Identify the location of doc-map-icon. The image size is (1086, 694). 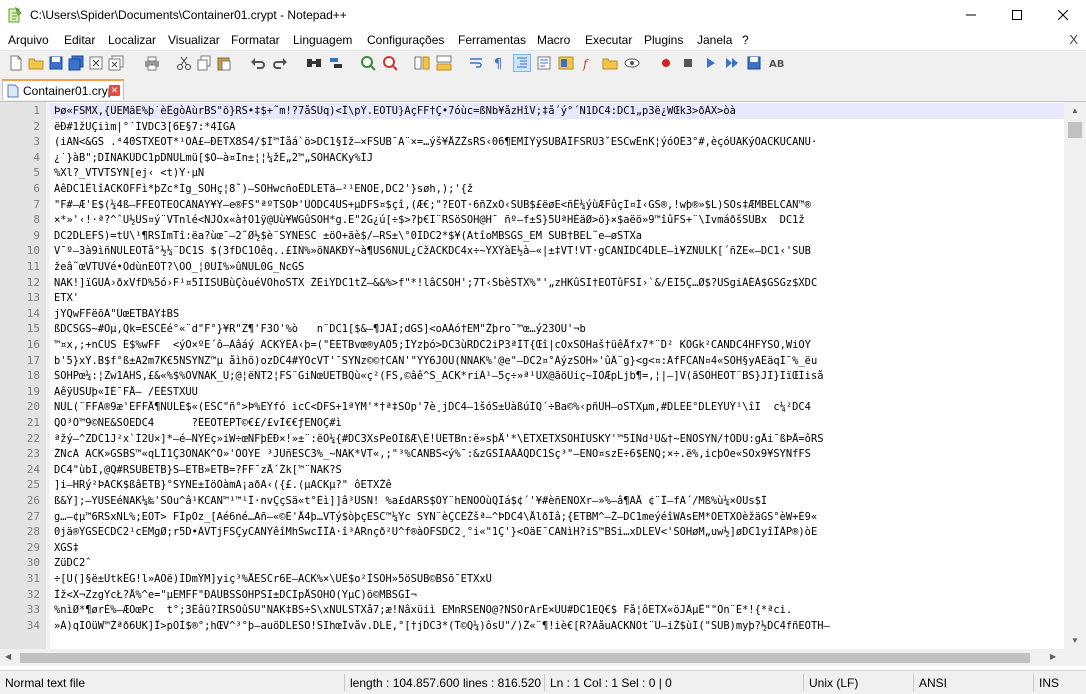
(566, 63).